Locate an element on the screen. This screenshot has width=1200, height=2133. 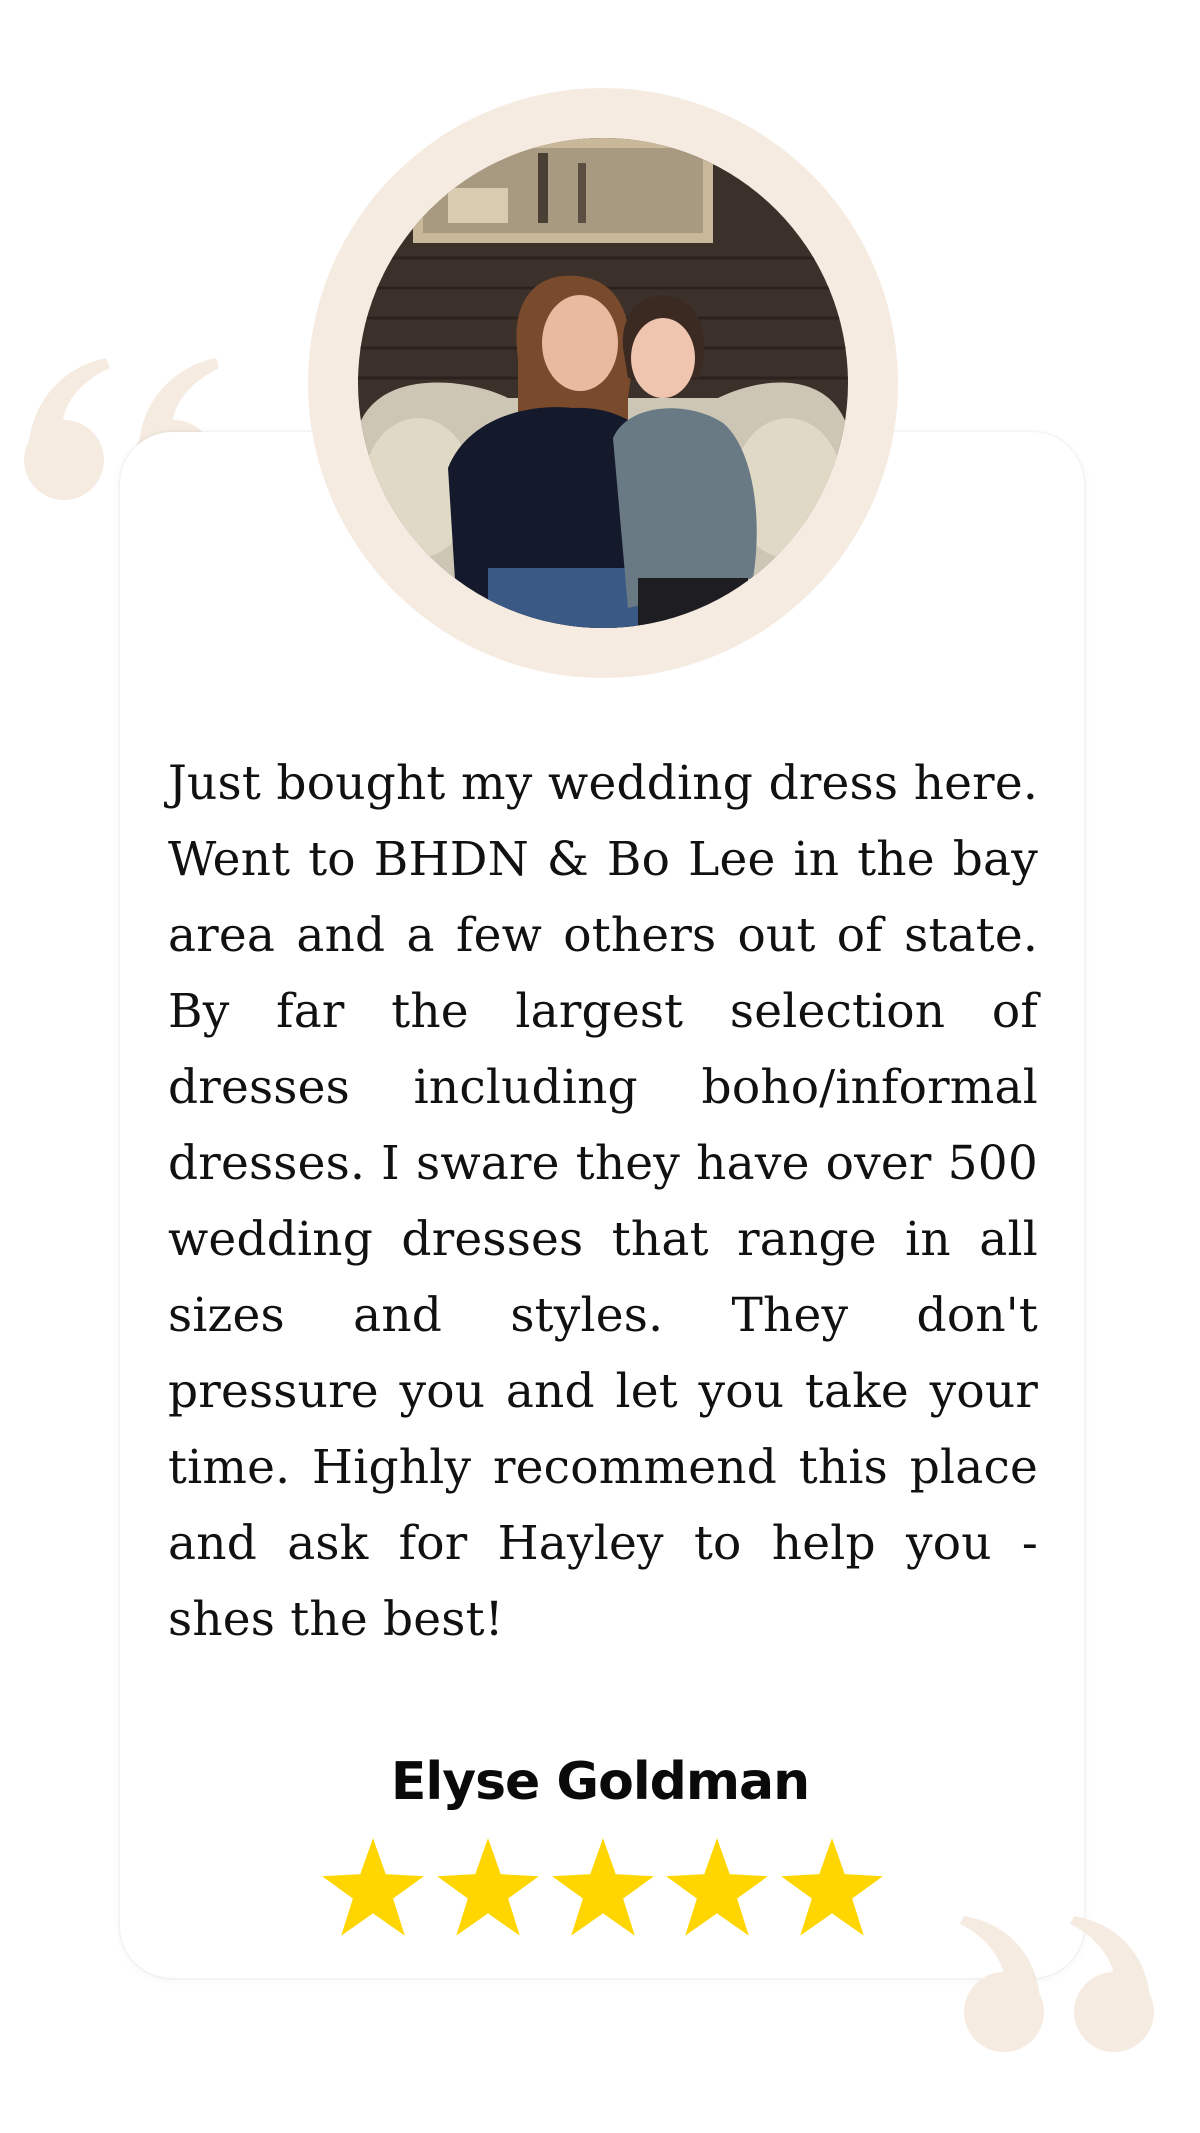
avatar-photo is located at coordinates (603, 383).